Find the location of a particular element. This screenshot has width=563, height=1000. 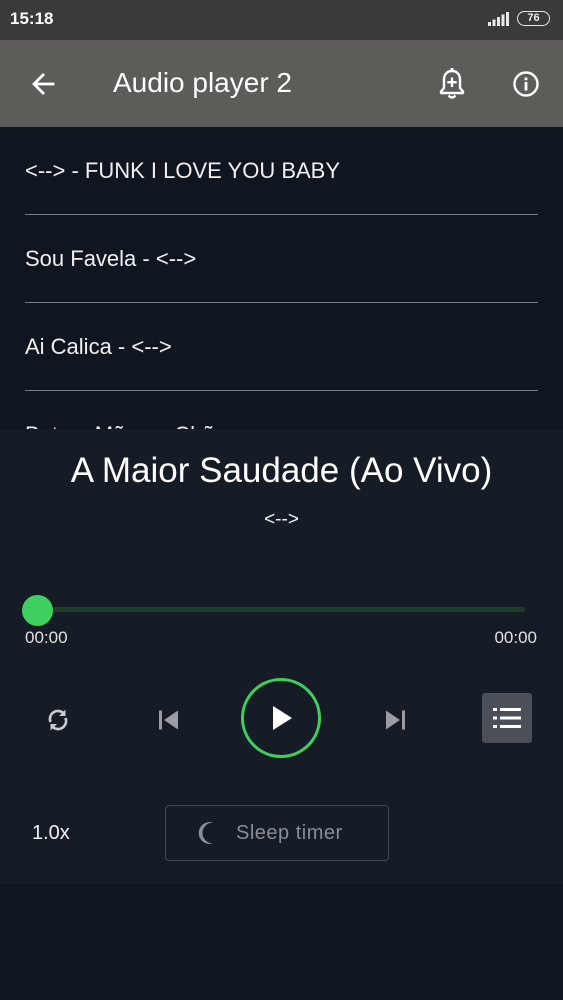

arrow-left-icon is located at coordinates (43, 84).